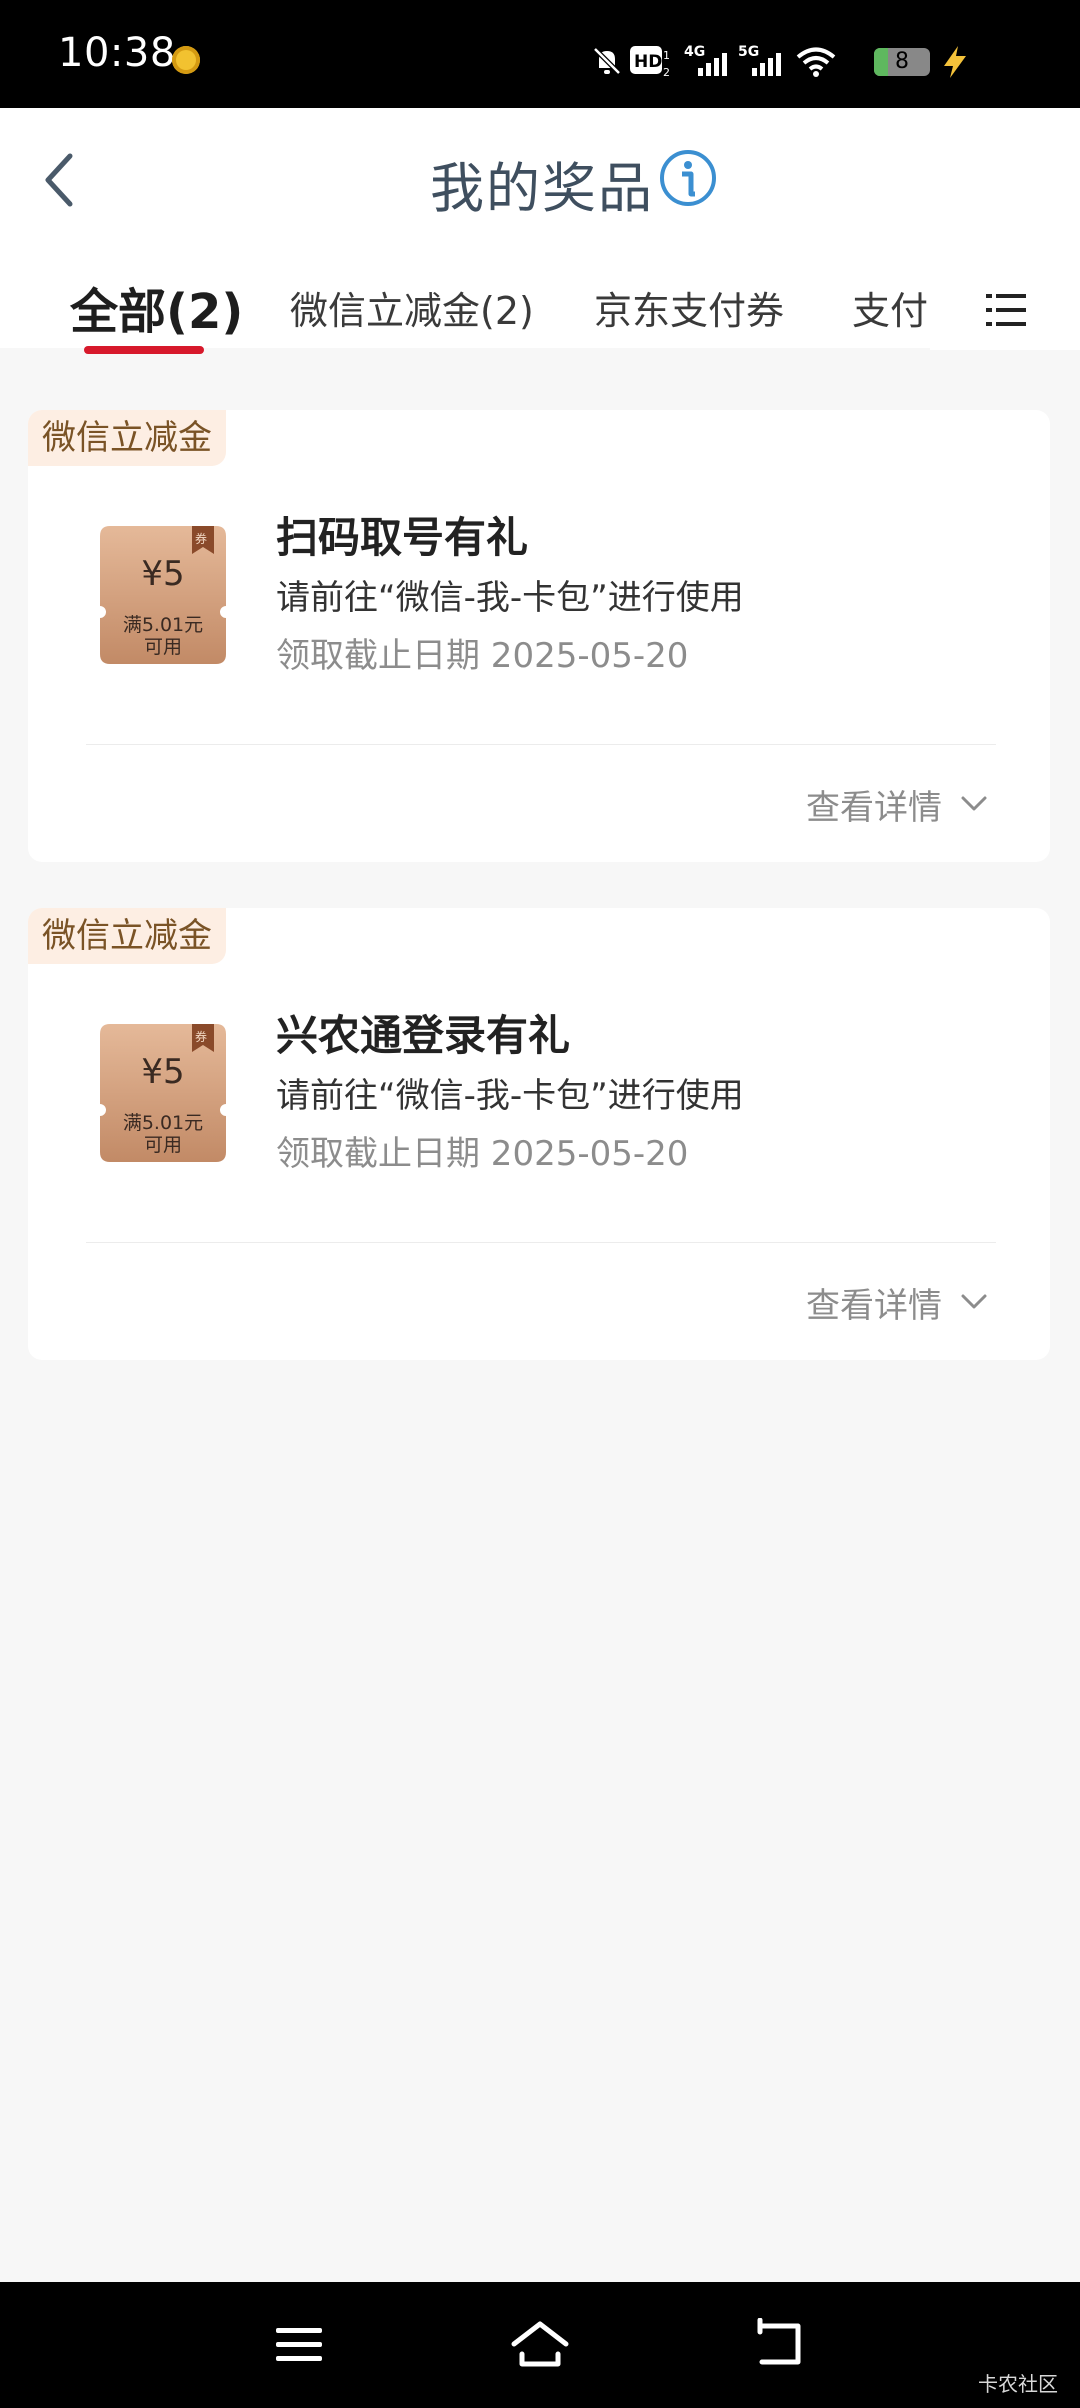  I want to click on charging-icon, so click(955, 62).